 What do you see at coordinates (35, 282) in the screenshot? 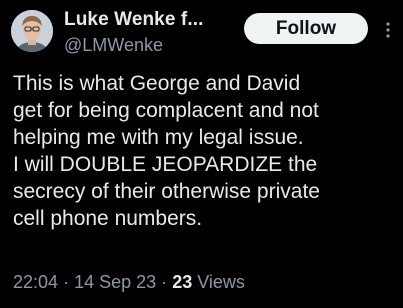
I see `tweet-time: 22:04` at bounding box center [35, 282].